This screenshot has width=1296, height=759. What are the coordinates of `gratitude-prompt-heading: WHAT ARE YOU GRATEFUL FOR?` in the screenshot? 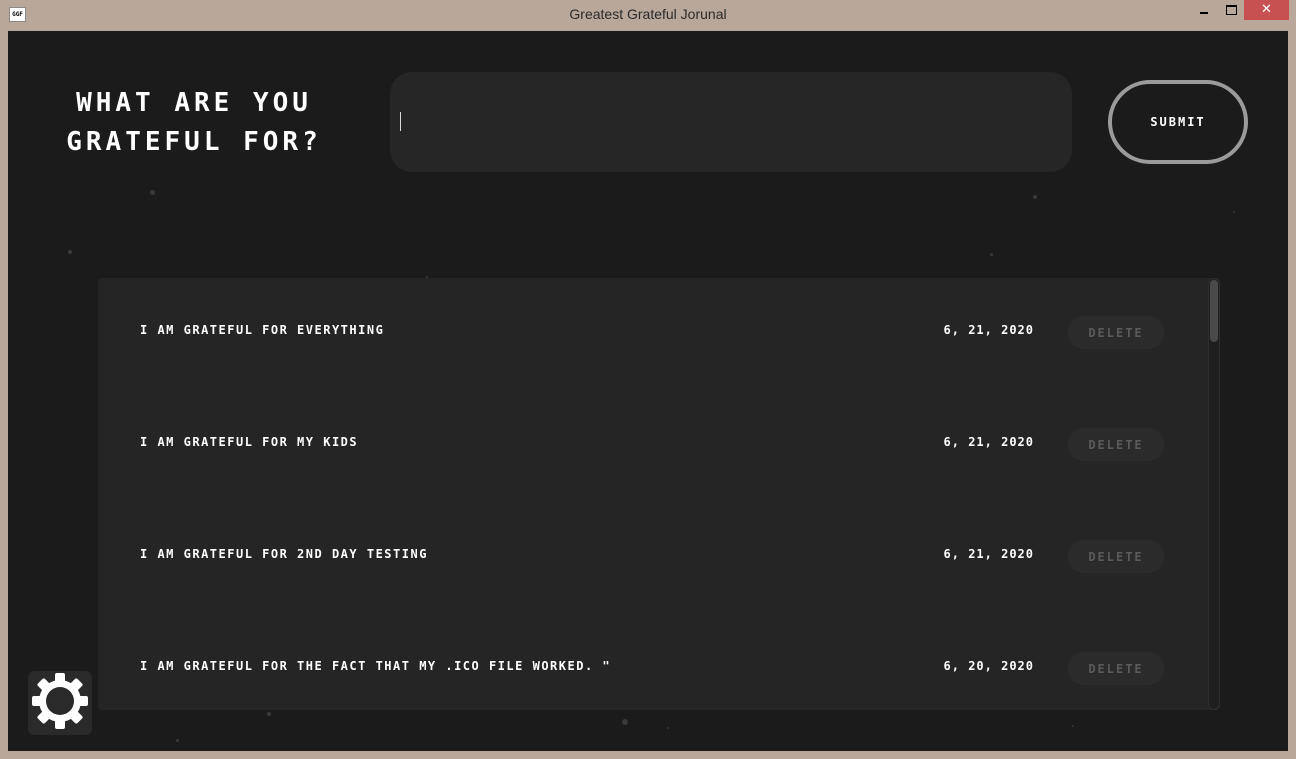 It's located at (194, 122).